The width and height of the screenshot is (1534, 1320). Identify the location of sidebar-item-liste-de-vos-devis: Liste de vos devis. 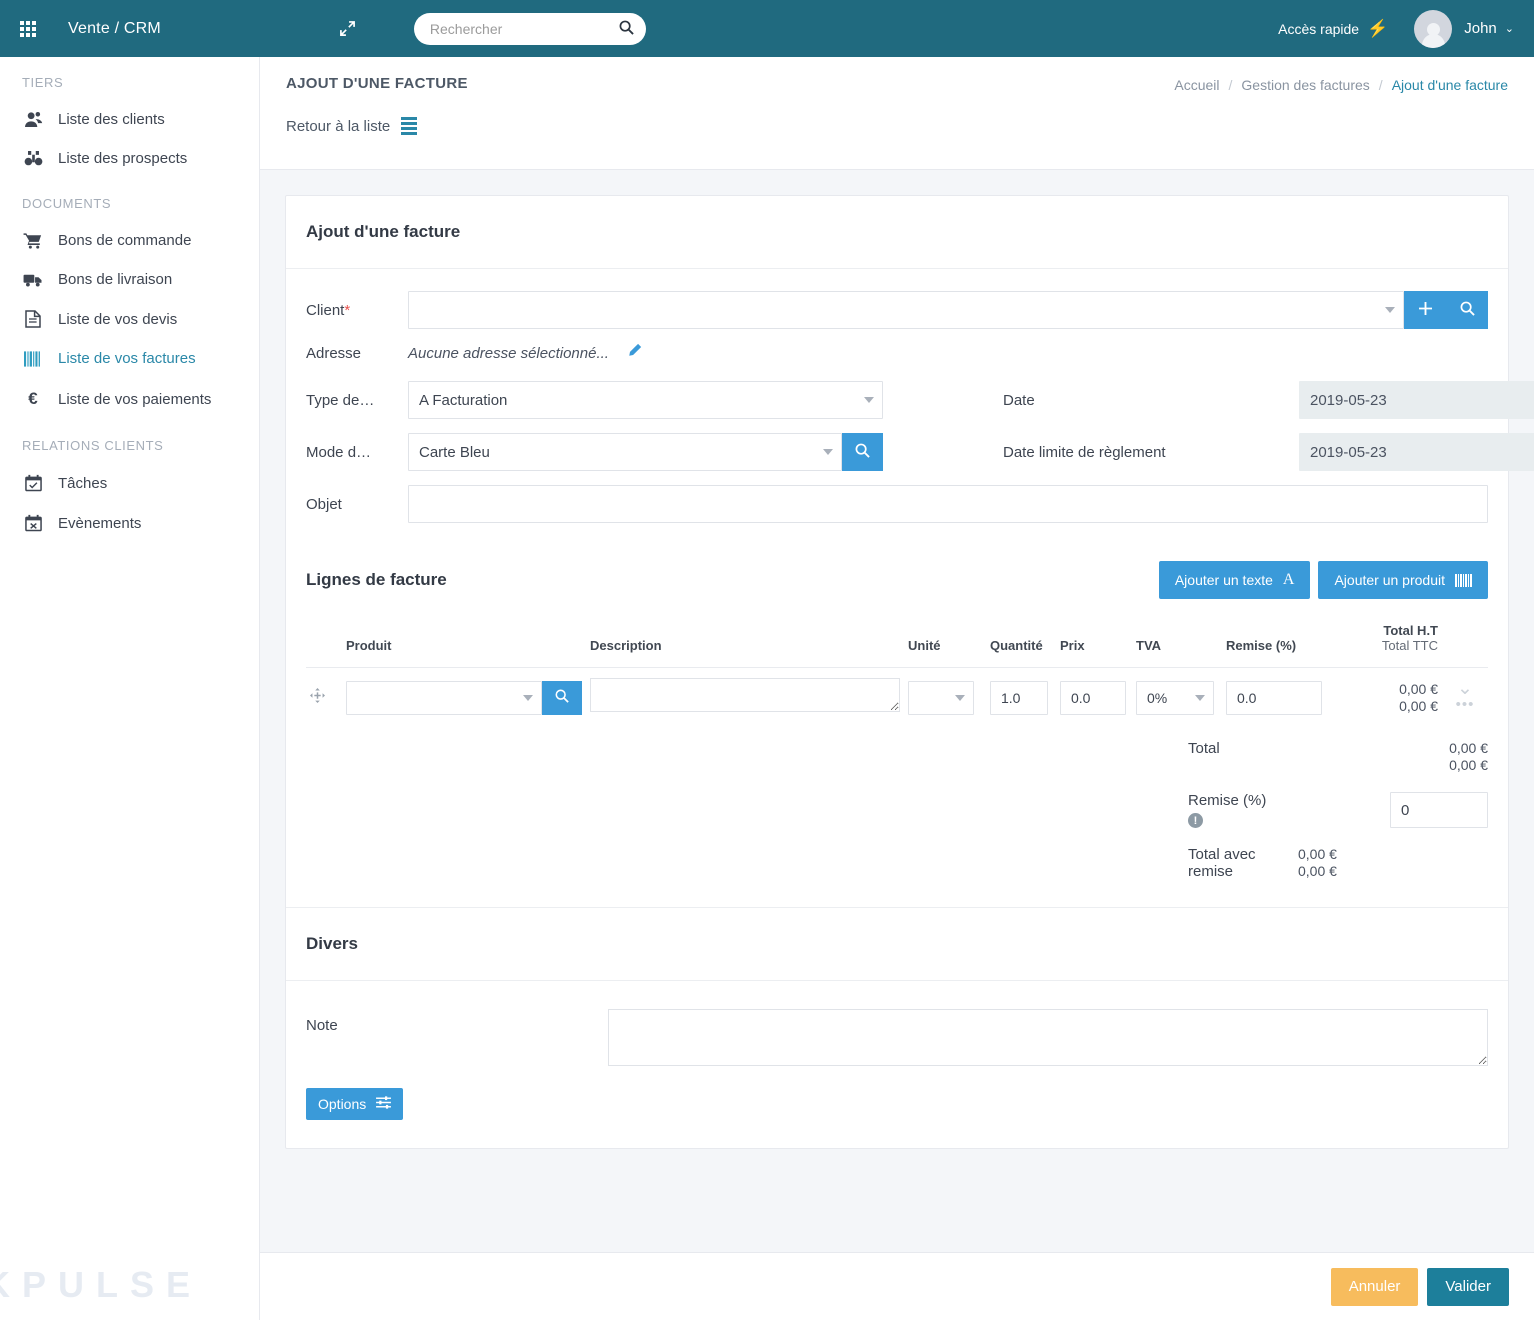
(129, 319).